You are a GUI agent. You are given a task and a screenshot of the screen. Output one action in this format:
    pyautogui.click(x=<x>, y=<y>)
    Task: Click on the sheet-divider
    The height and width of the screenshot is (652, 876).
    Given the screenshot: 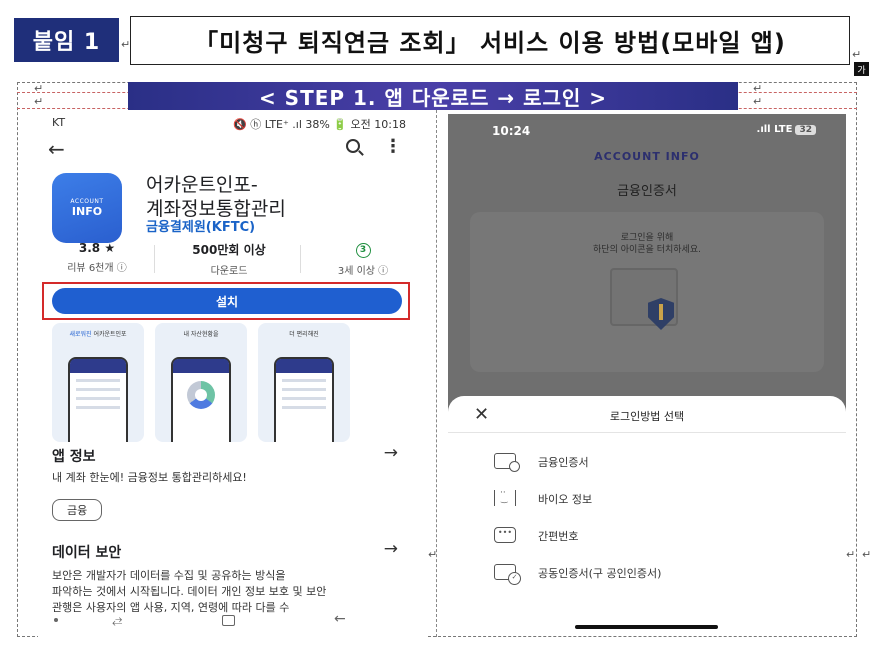 What is the action you would take?
    pyautogui.click(x=647, y=432)
    